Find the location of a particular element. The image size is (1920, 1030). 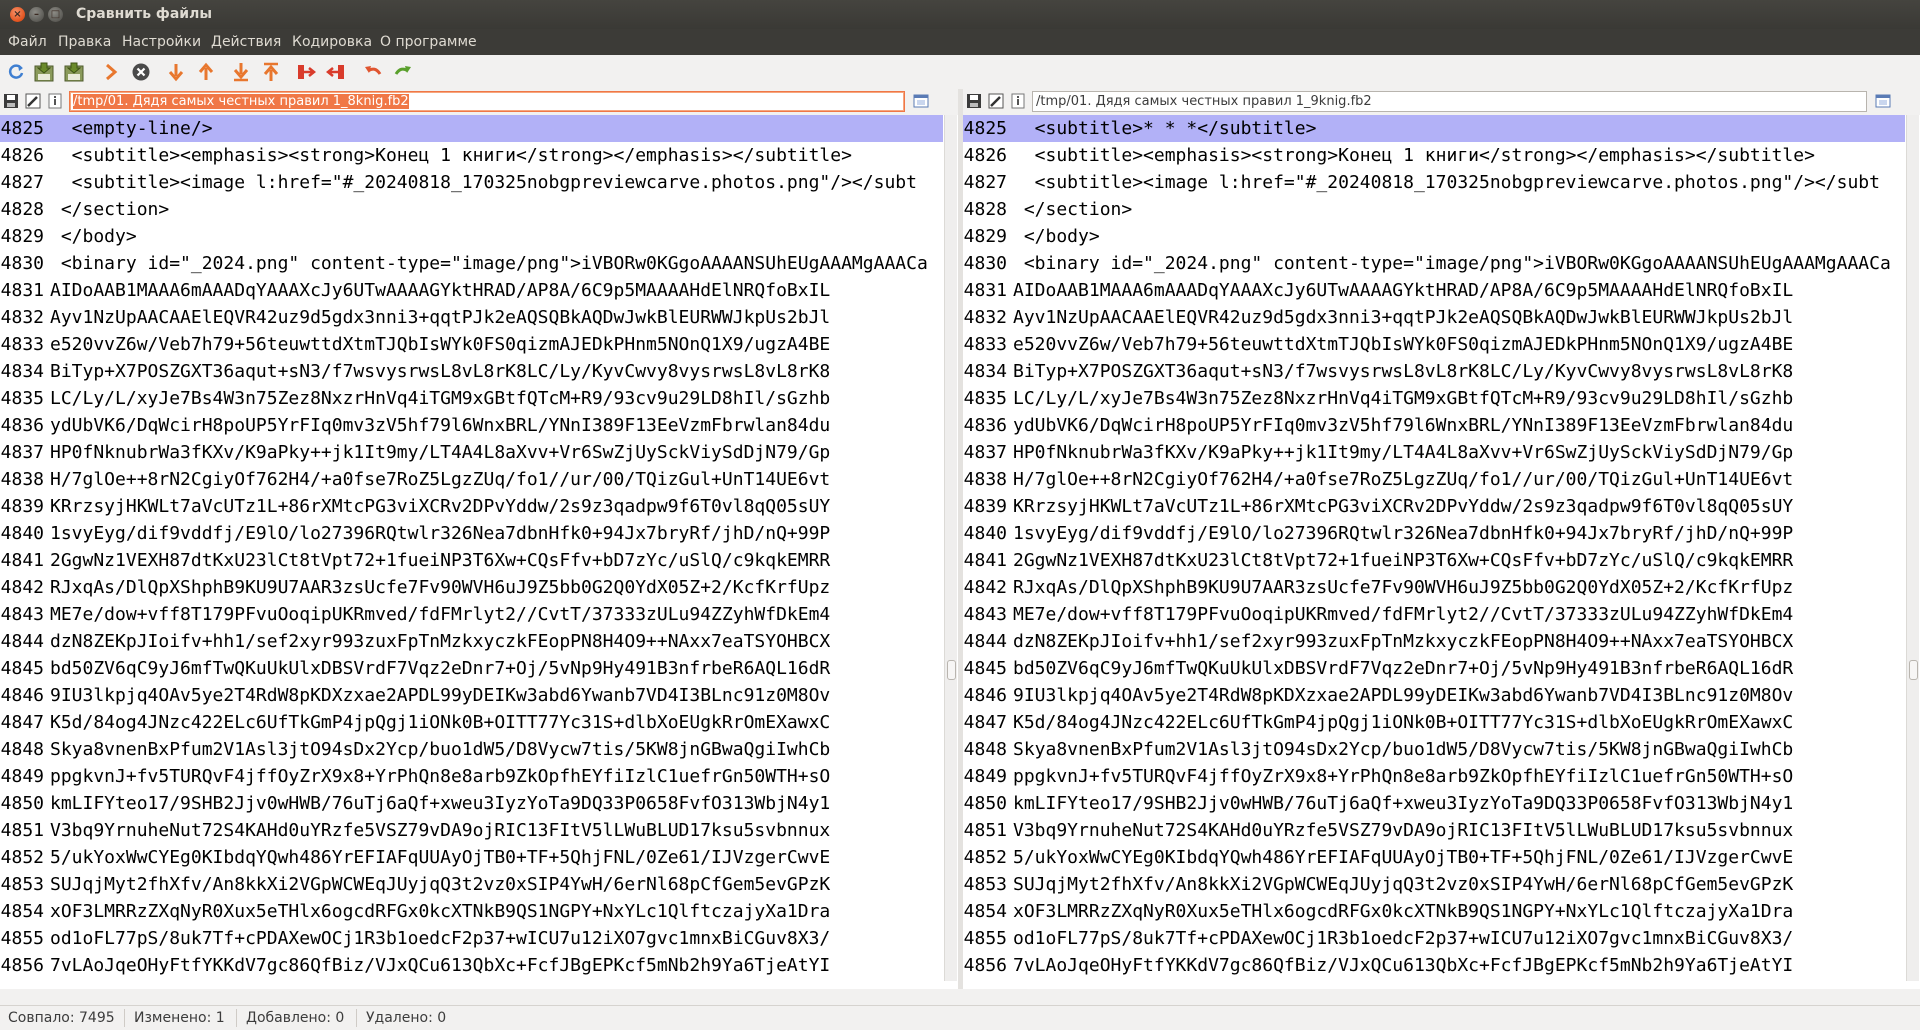

left-save-button is located at coordinates (11, 101).